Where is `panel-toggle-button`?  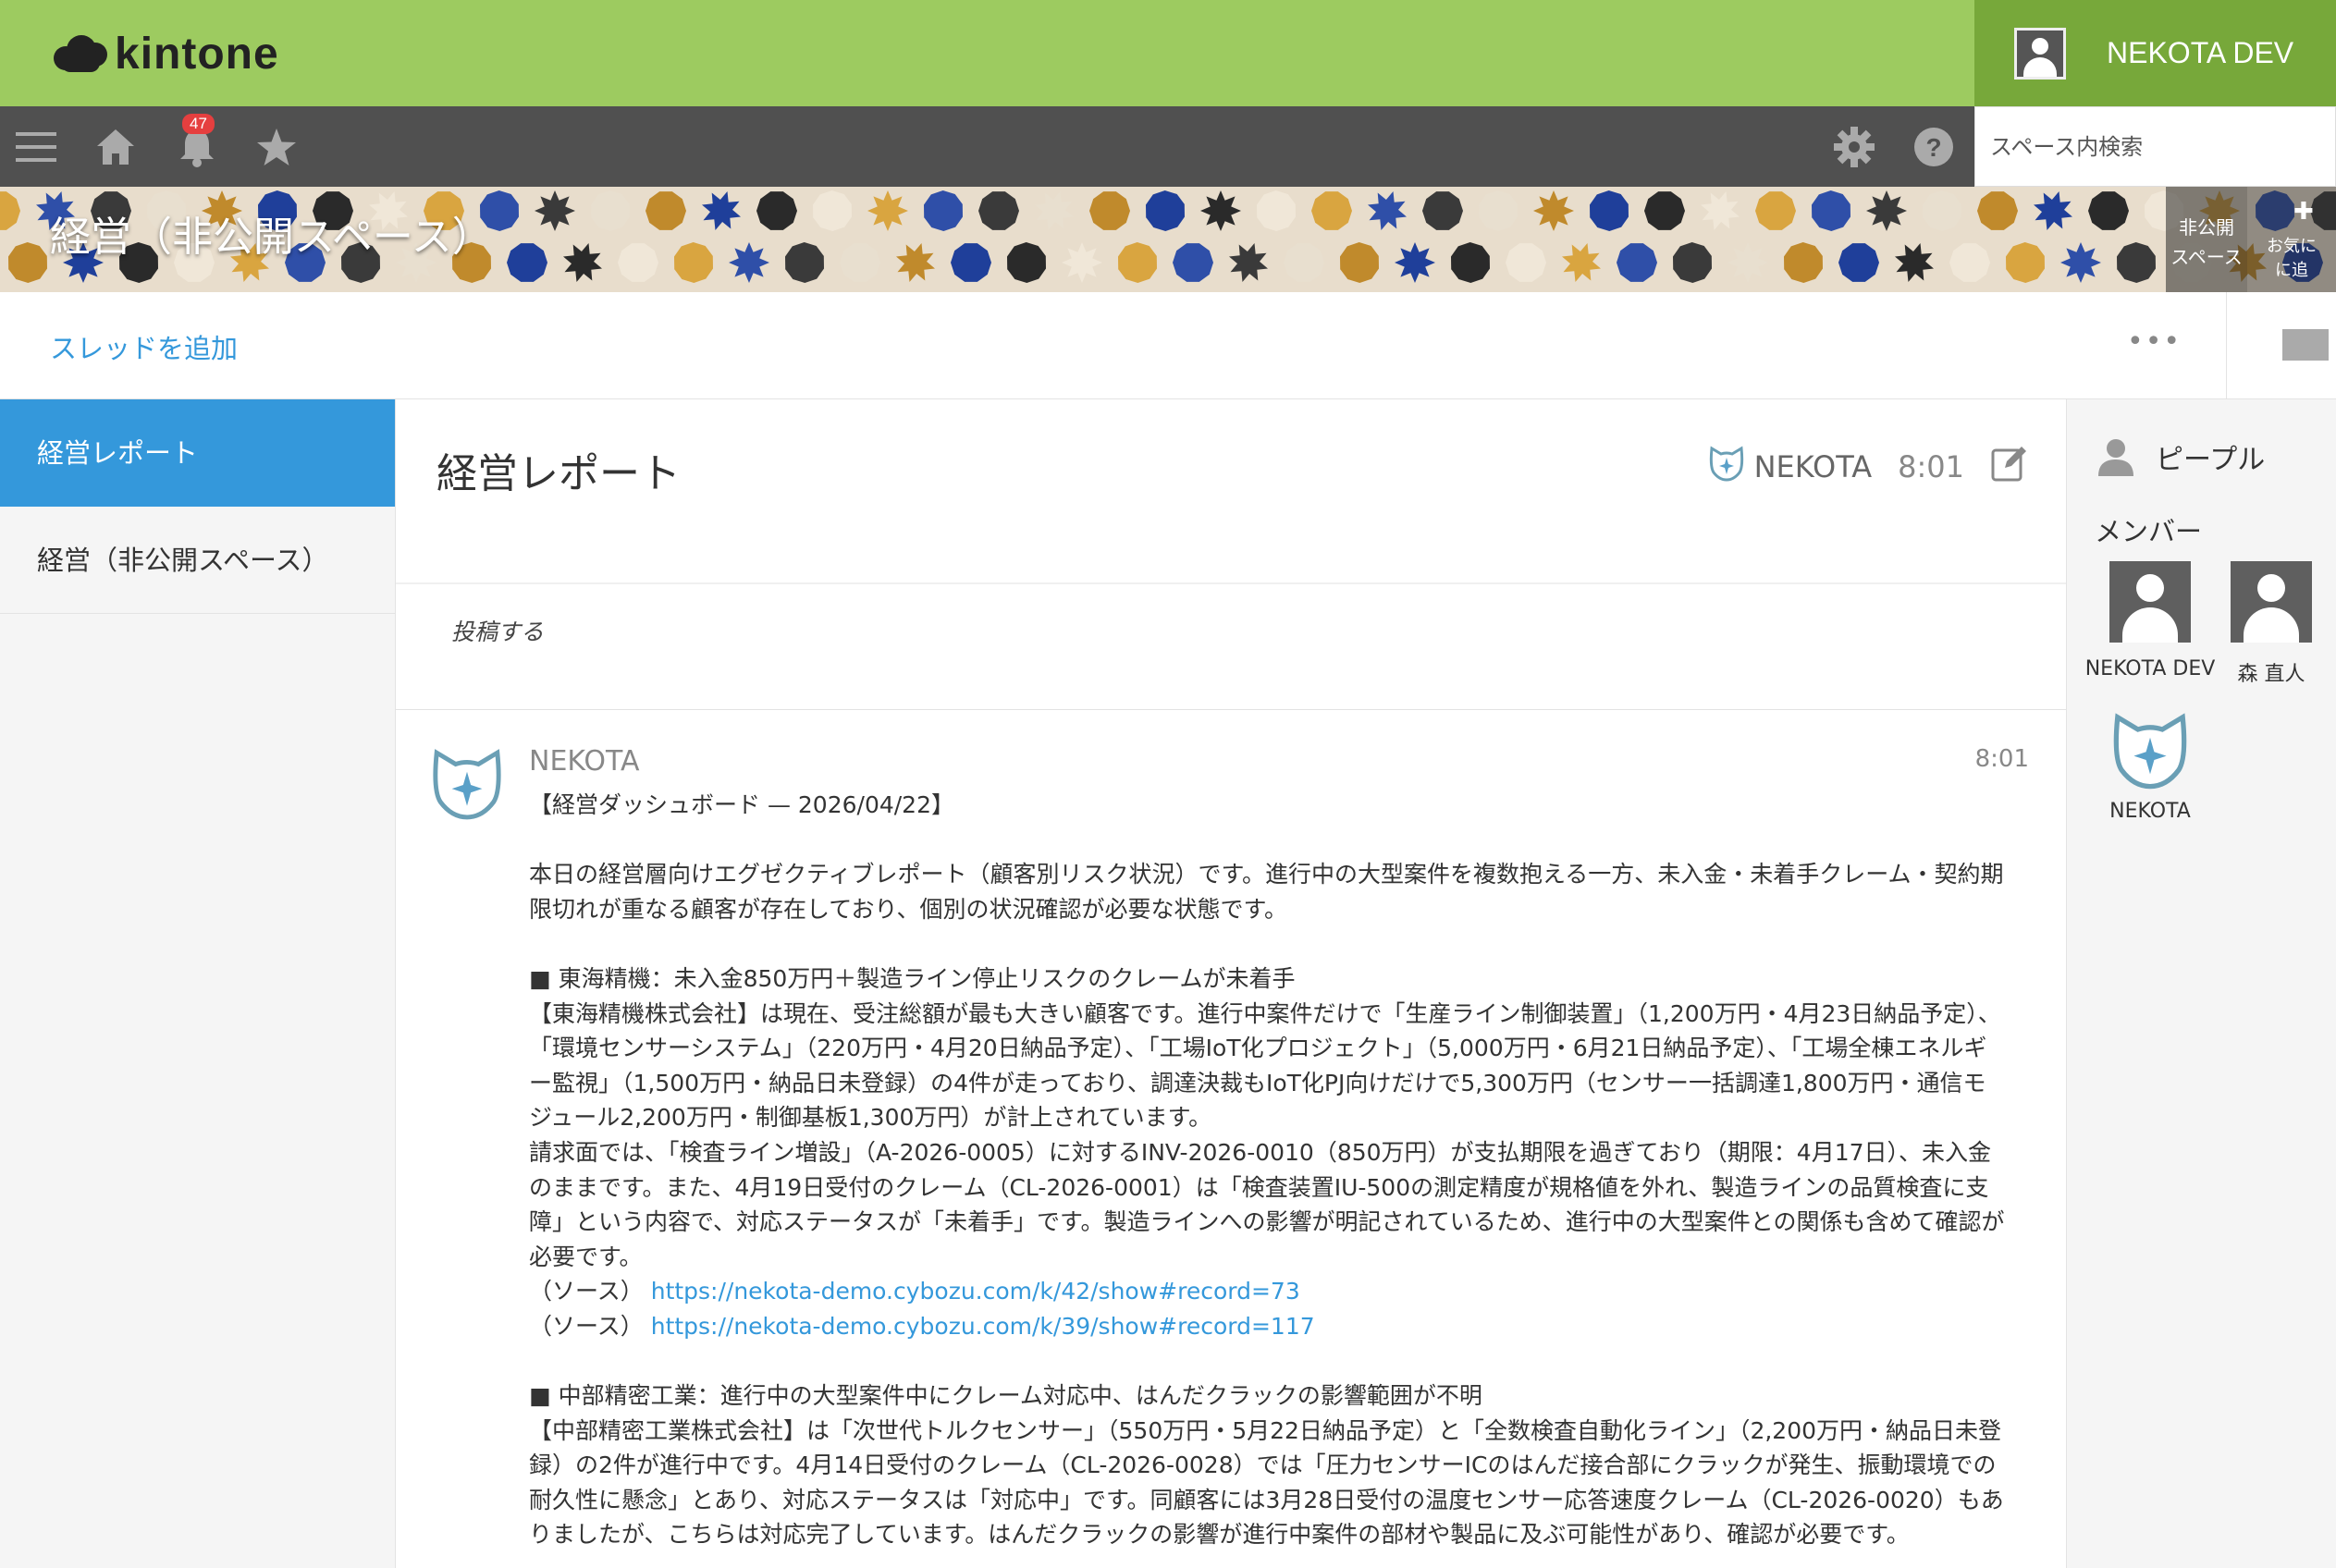 panel-toggle-button is located at coordinates (2305, 345).